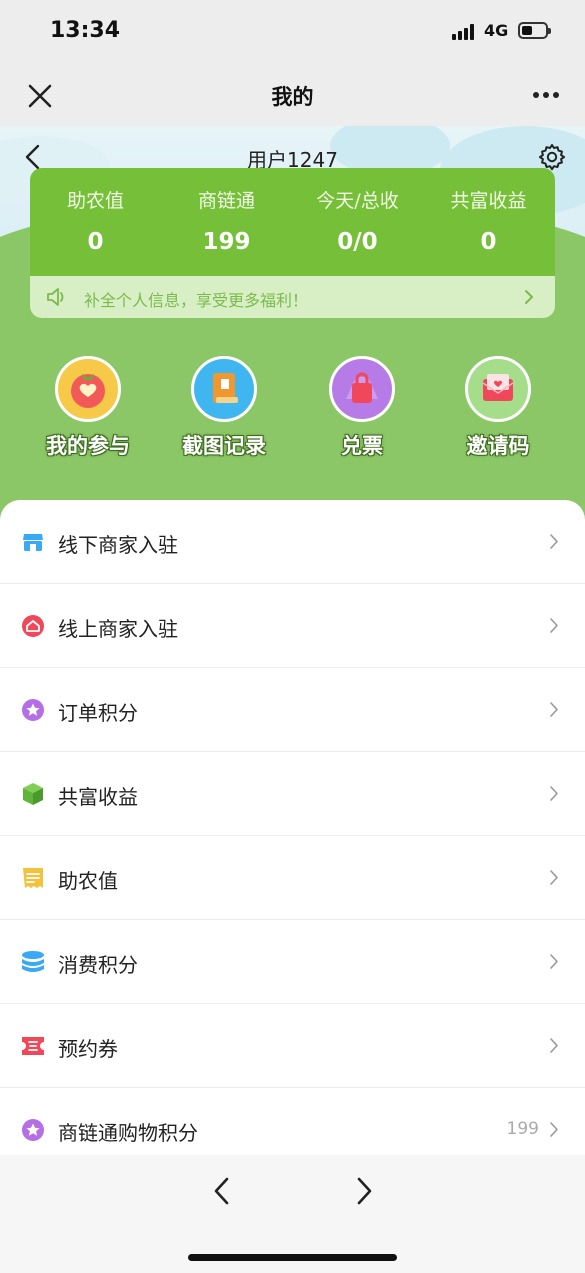  What do you see at coordinates (88, 389) in the screenshot?
I see `heart-fruit-icon` at bounding box center [88, 389].